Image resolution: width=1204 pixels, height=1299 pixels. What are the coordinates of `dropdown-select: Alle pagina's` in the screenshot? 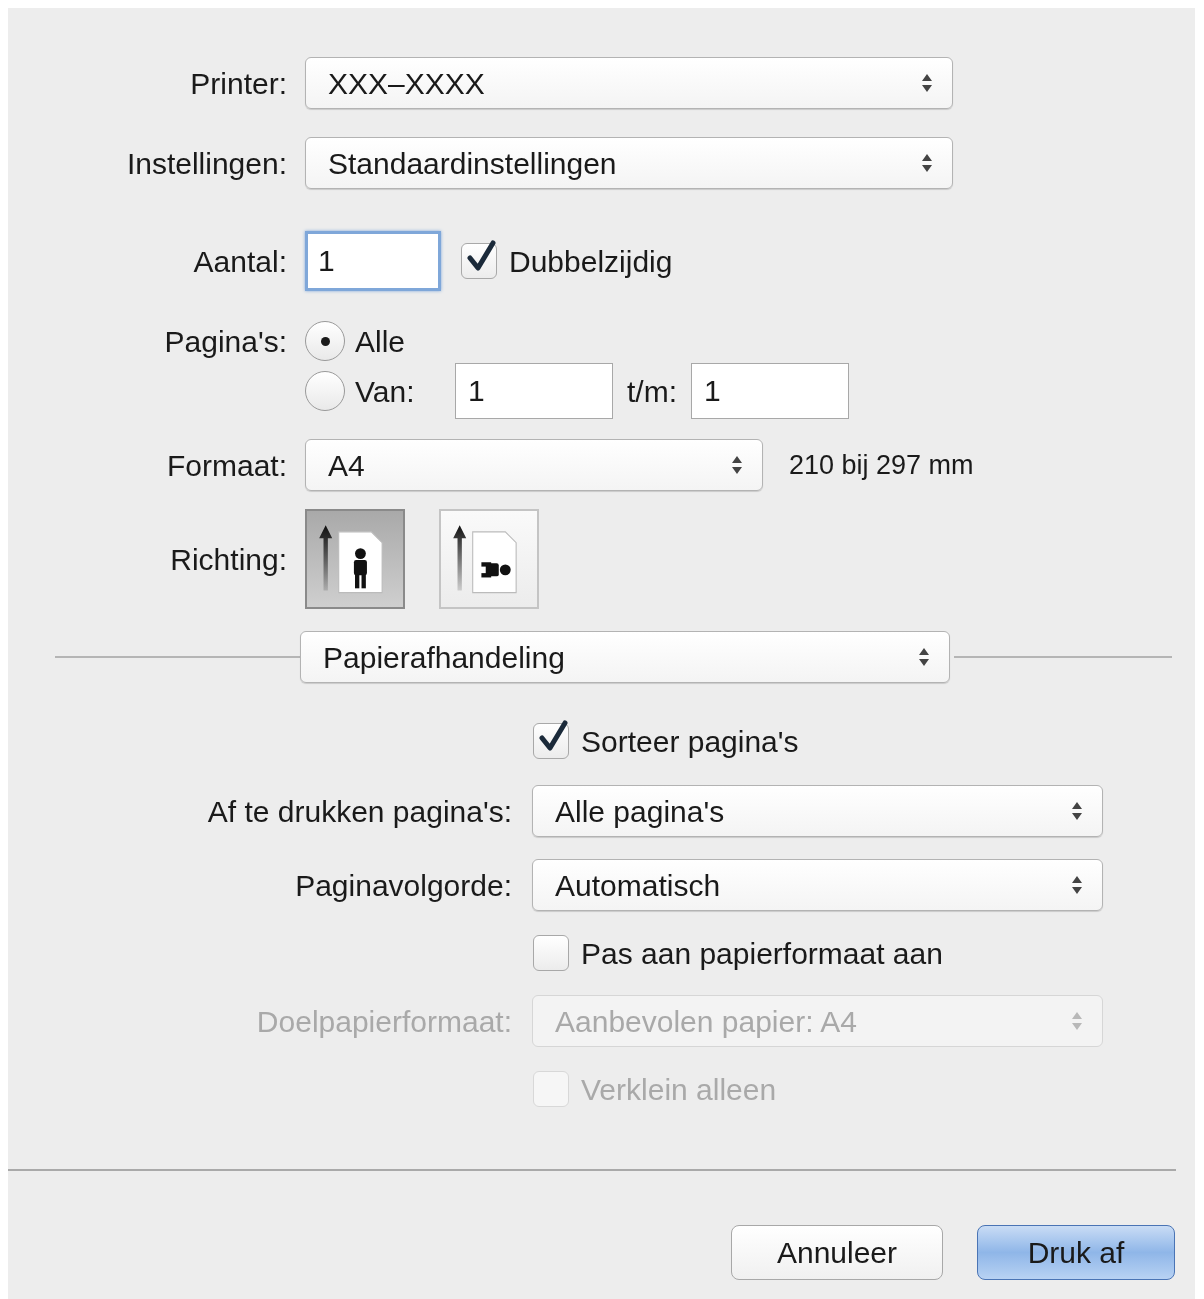 It's located at (817, 811).